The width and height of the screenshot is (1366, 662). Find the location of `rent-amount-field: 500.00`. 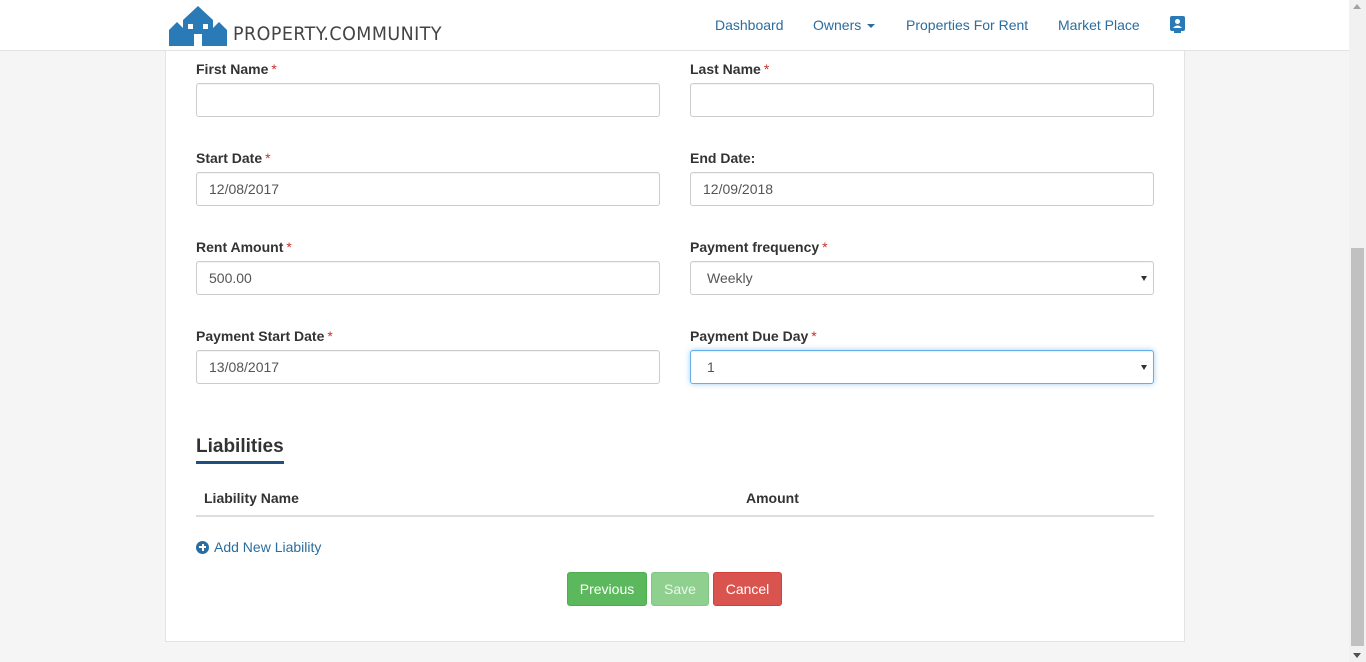

rent-amount-field: 500.00 is located at coordinates (428, 278).